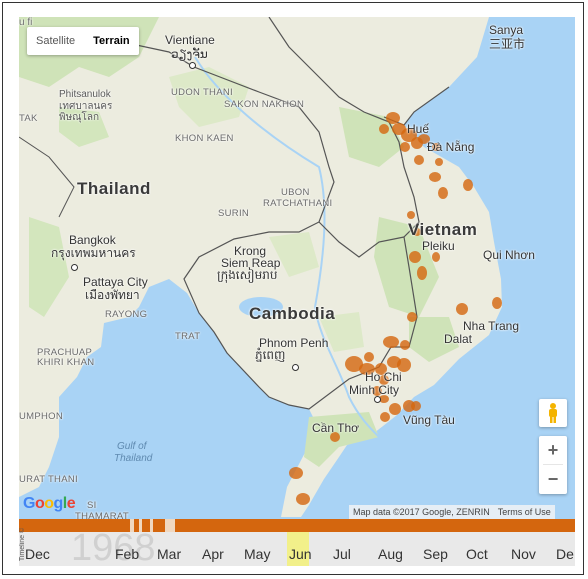  Describe the element at coordinates (85, 94) in the screenshot. I see `label-phitsanulok: Phitsanulok` at that location.